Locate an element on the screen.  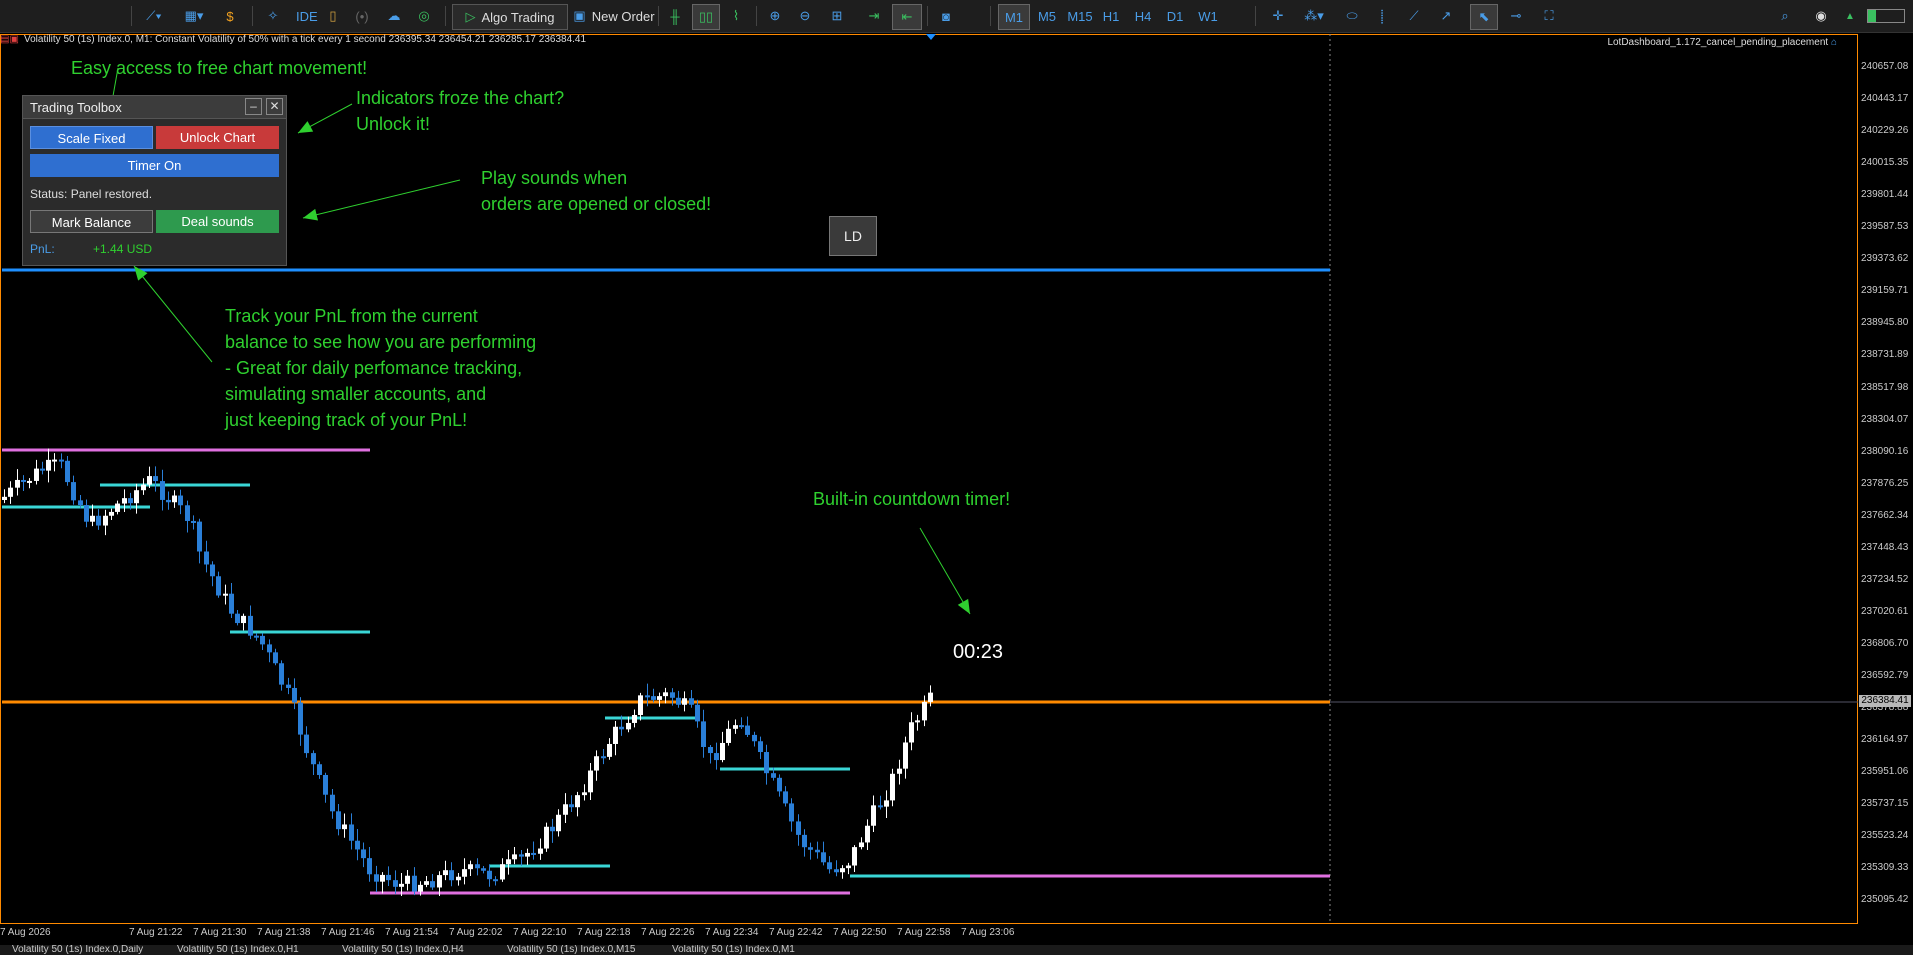
current-price-marker: 236384.41 is located at coordinates (1885, 701).